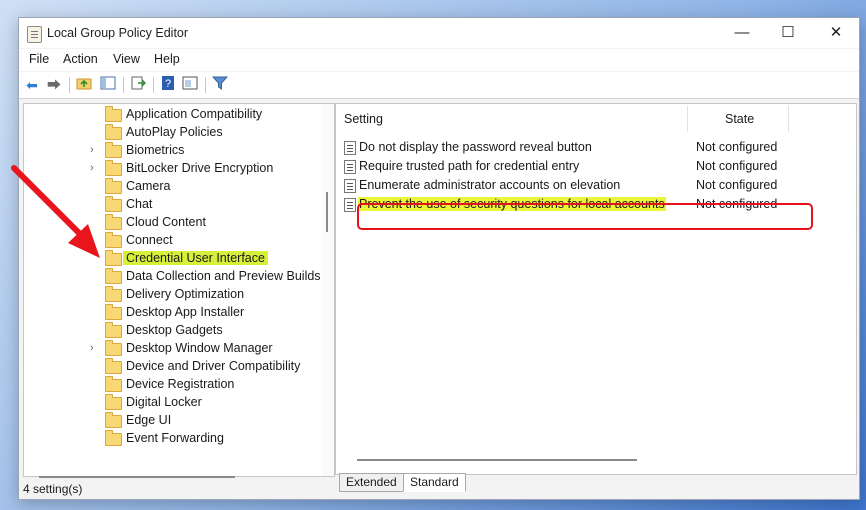 The width and height of the screenshot is (866, 510). I want to click on column-header-state: State, so click(739, 119).